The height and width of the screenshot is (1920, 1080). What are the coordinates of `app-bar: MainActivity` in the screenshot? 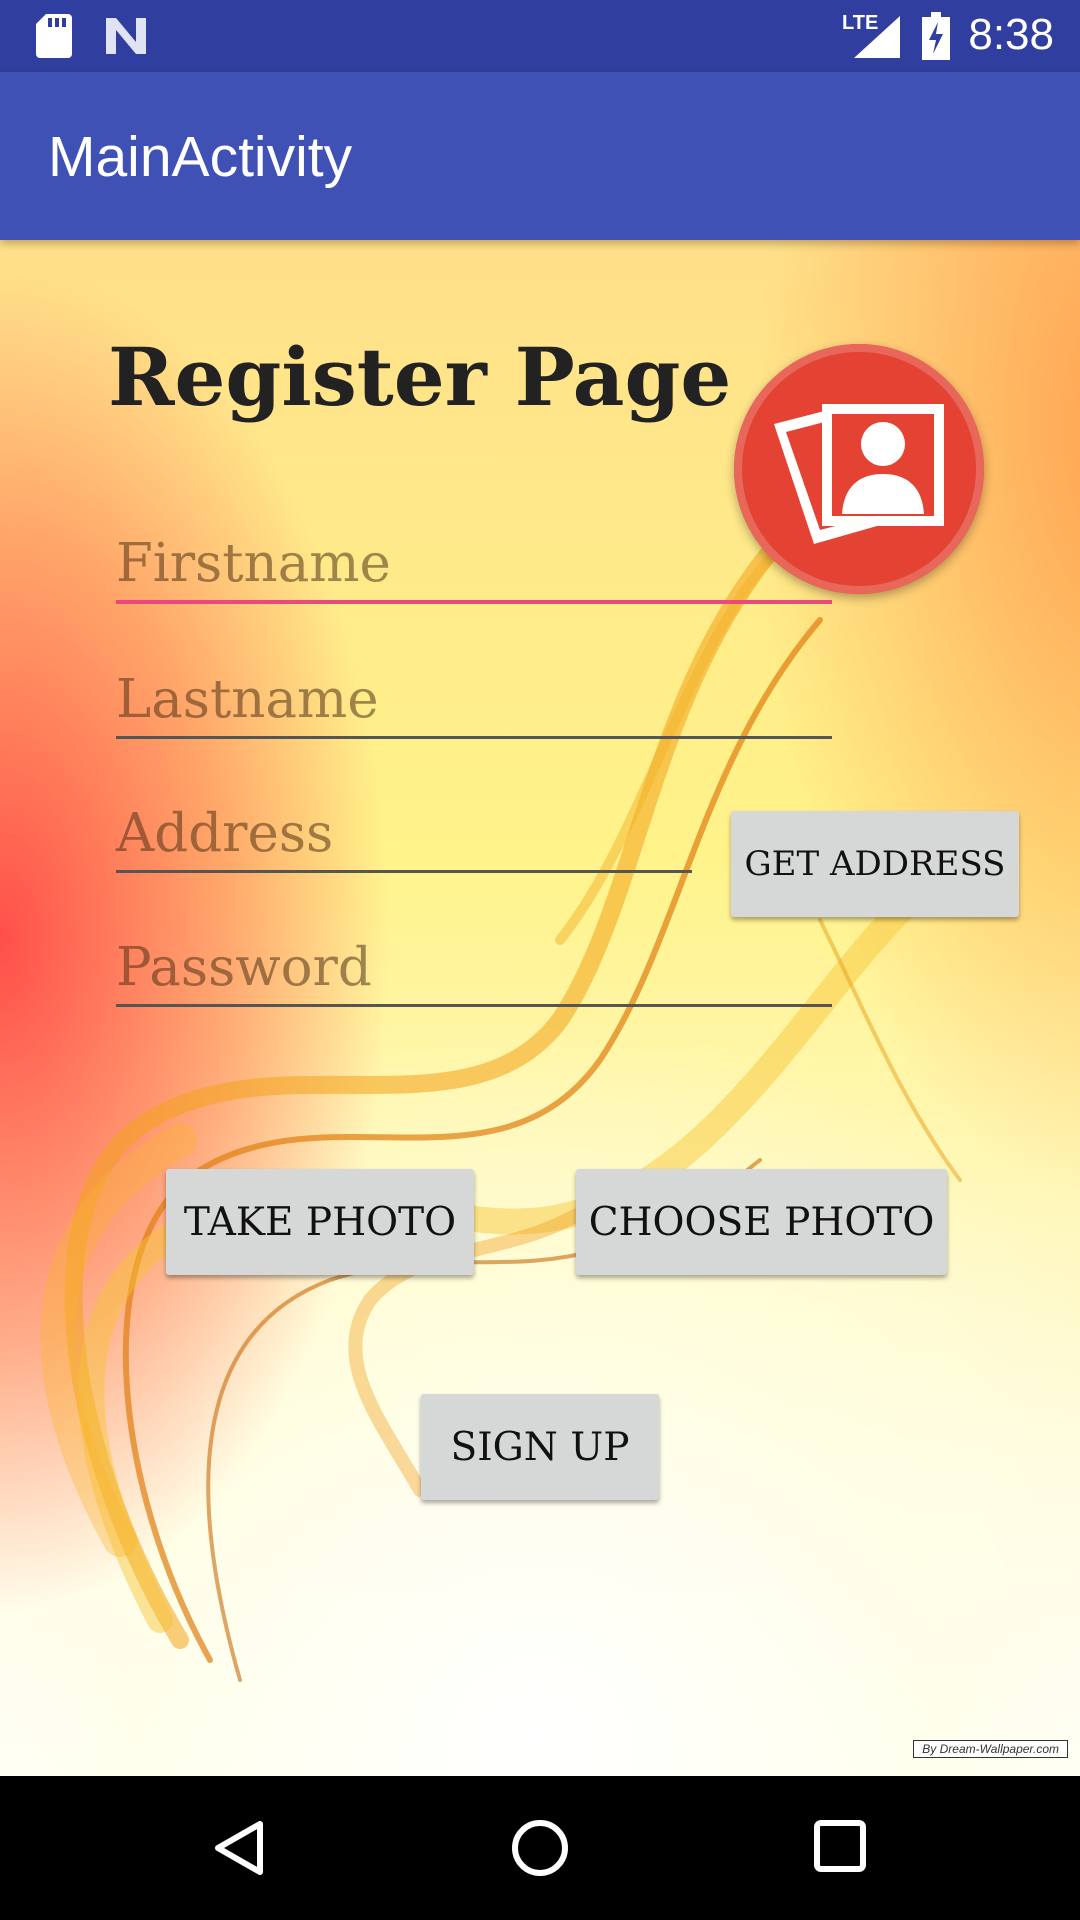 It's located at (540, 156).